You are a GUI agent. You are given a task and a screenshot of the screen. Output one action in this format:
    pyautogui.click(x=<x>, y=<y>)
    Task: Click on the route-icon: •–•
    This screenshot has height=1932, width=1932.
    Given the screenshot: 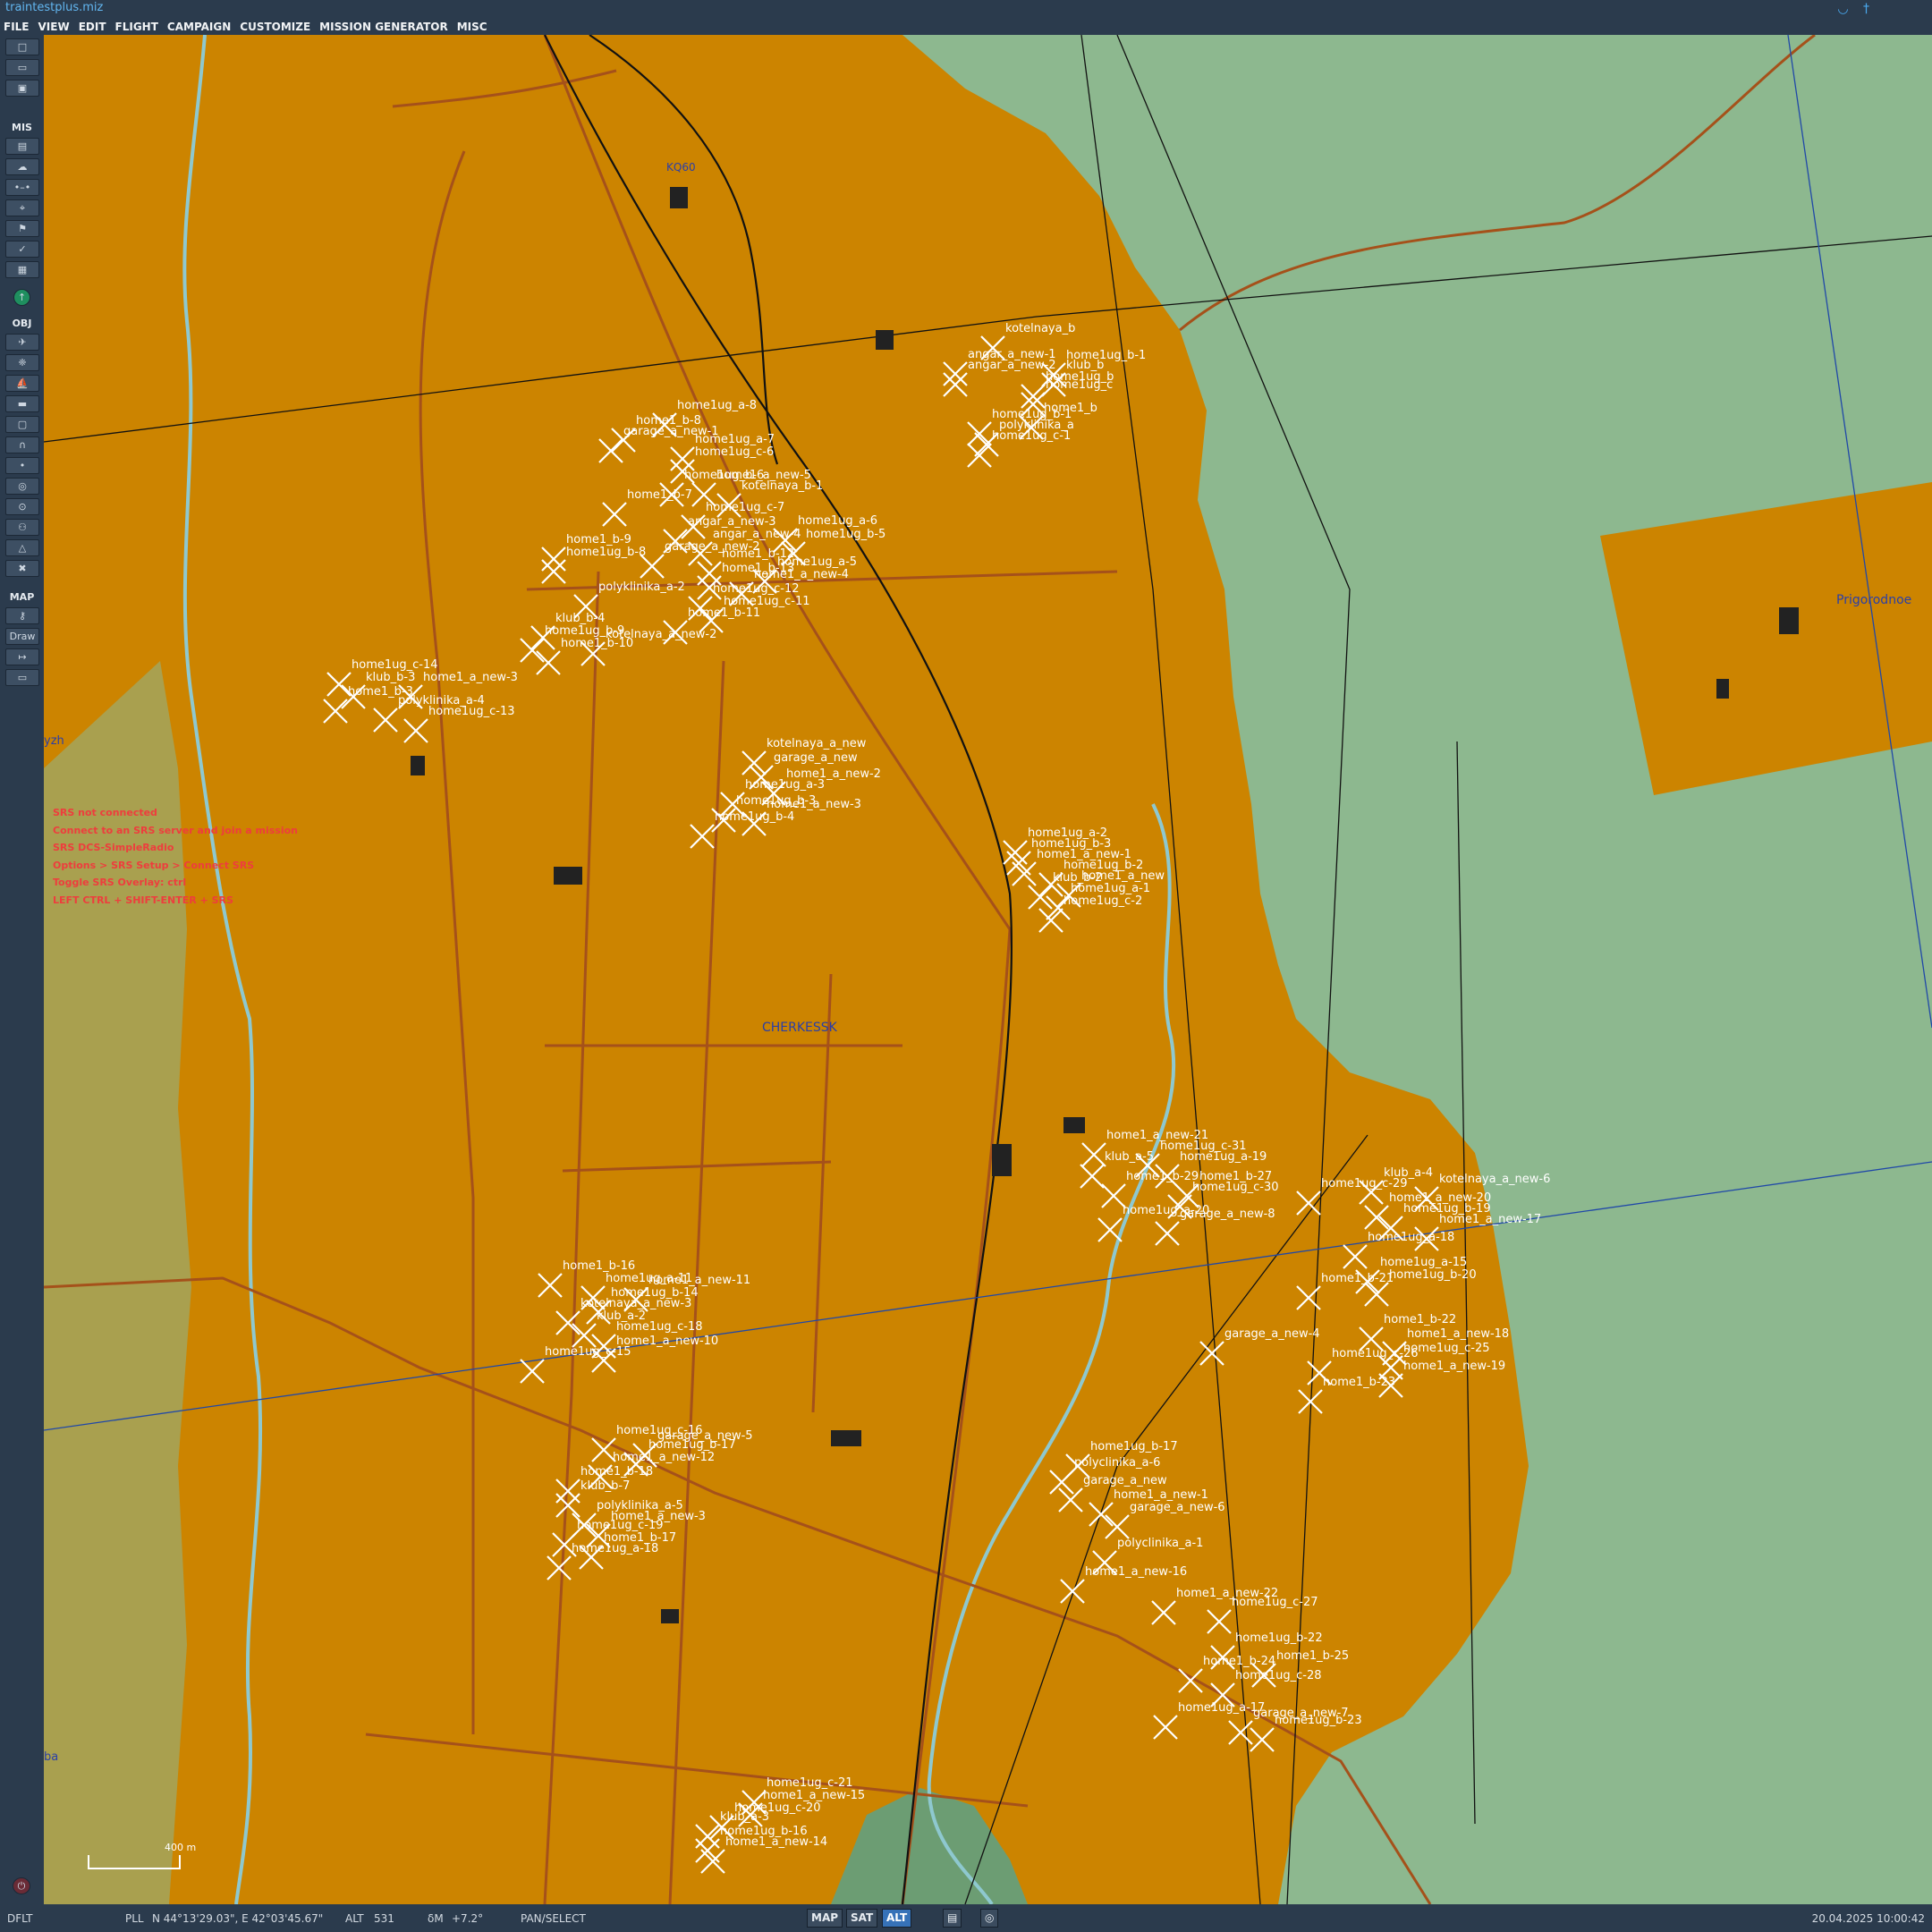 What is the action you would take?
    pyautogui.click(x=22, y=187)
    